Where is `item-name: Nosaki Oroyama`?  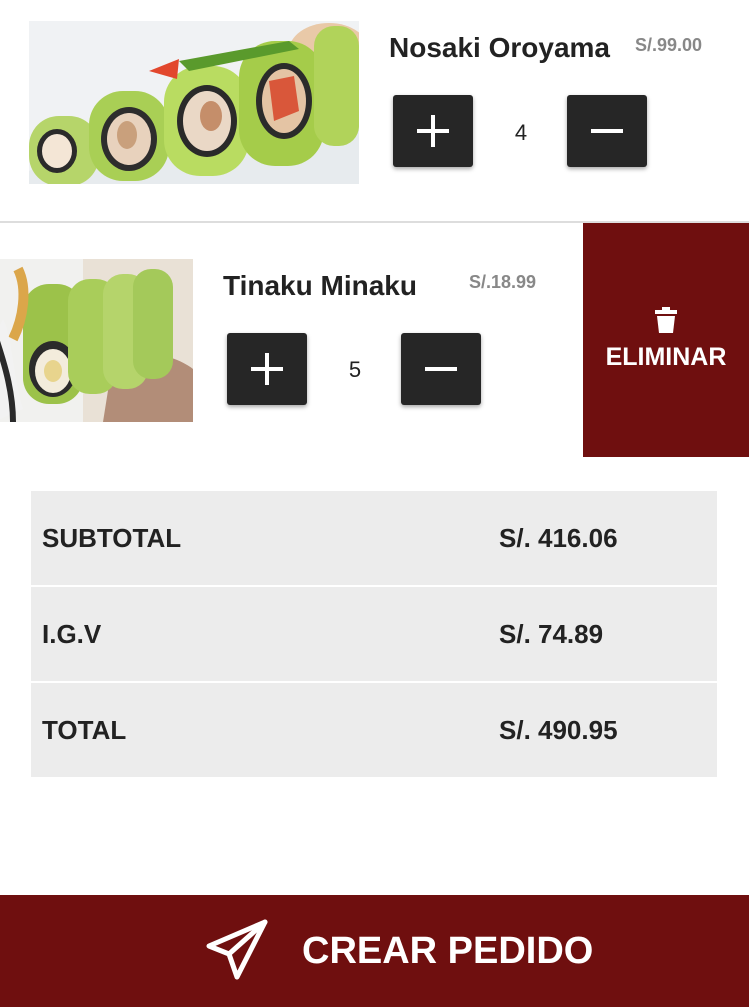
item-name: Nosaki Oroyama is located at coordinates (499, 47).